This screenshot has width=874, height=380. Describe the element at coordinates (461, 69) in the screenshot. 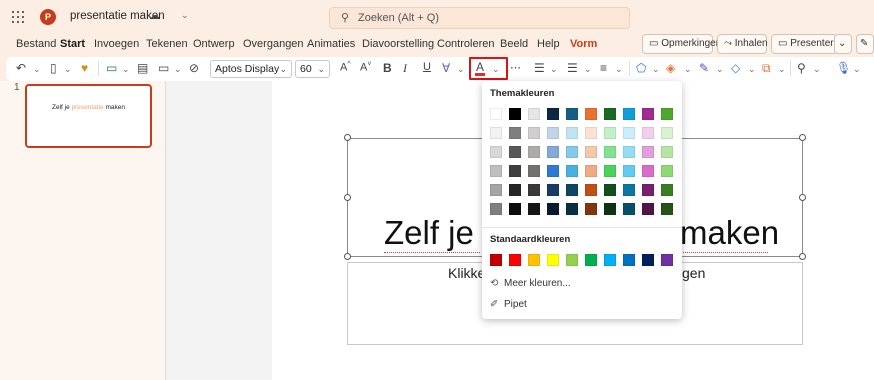

I see `highlight-dropdown-icon: ⌄` at that location.